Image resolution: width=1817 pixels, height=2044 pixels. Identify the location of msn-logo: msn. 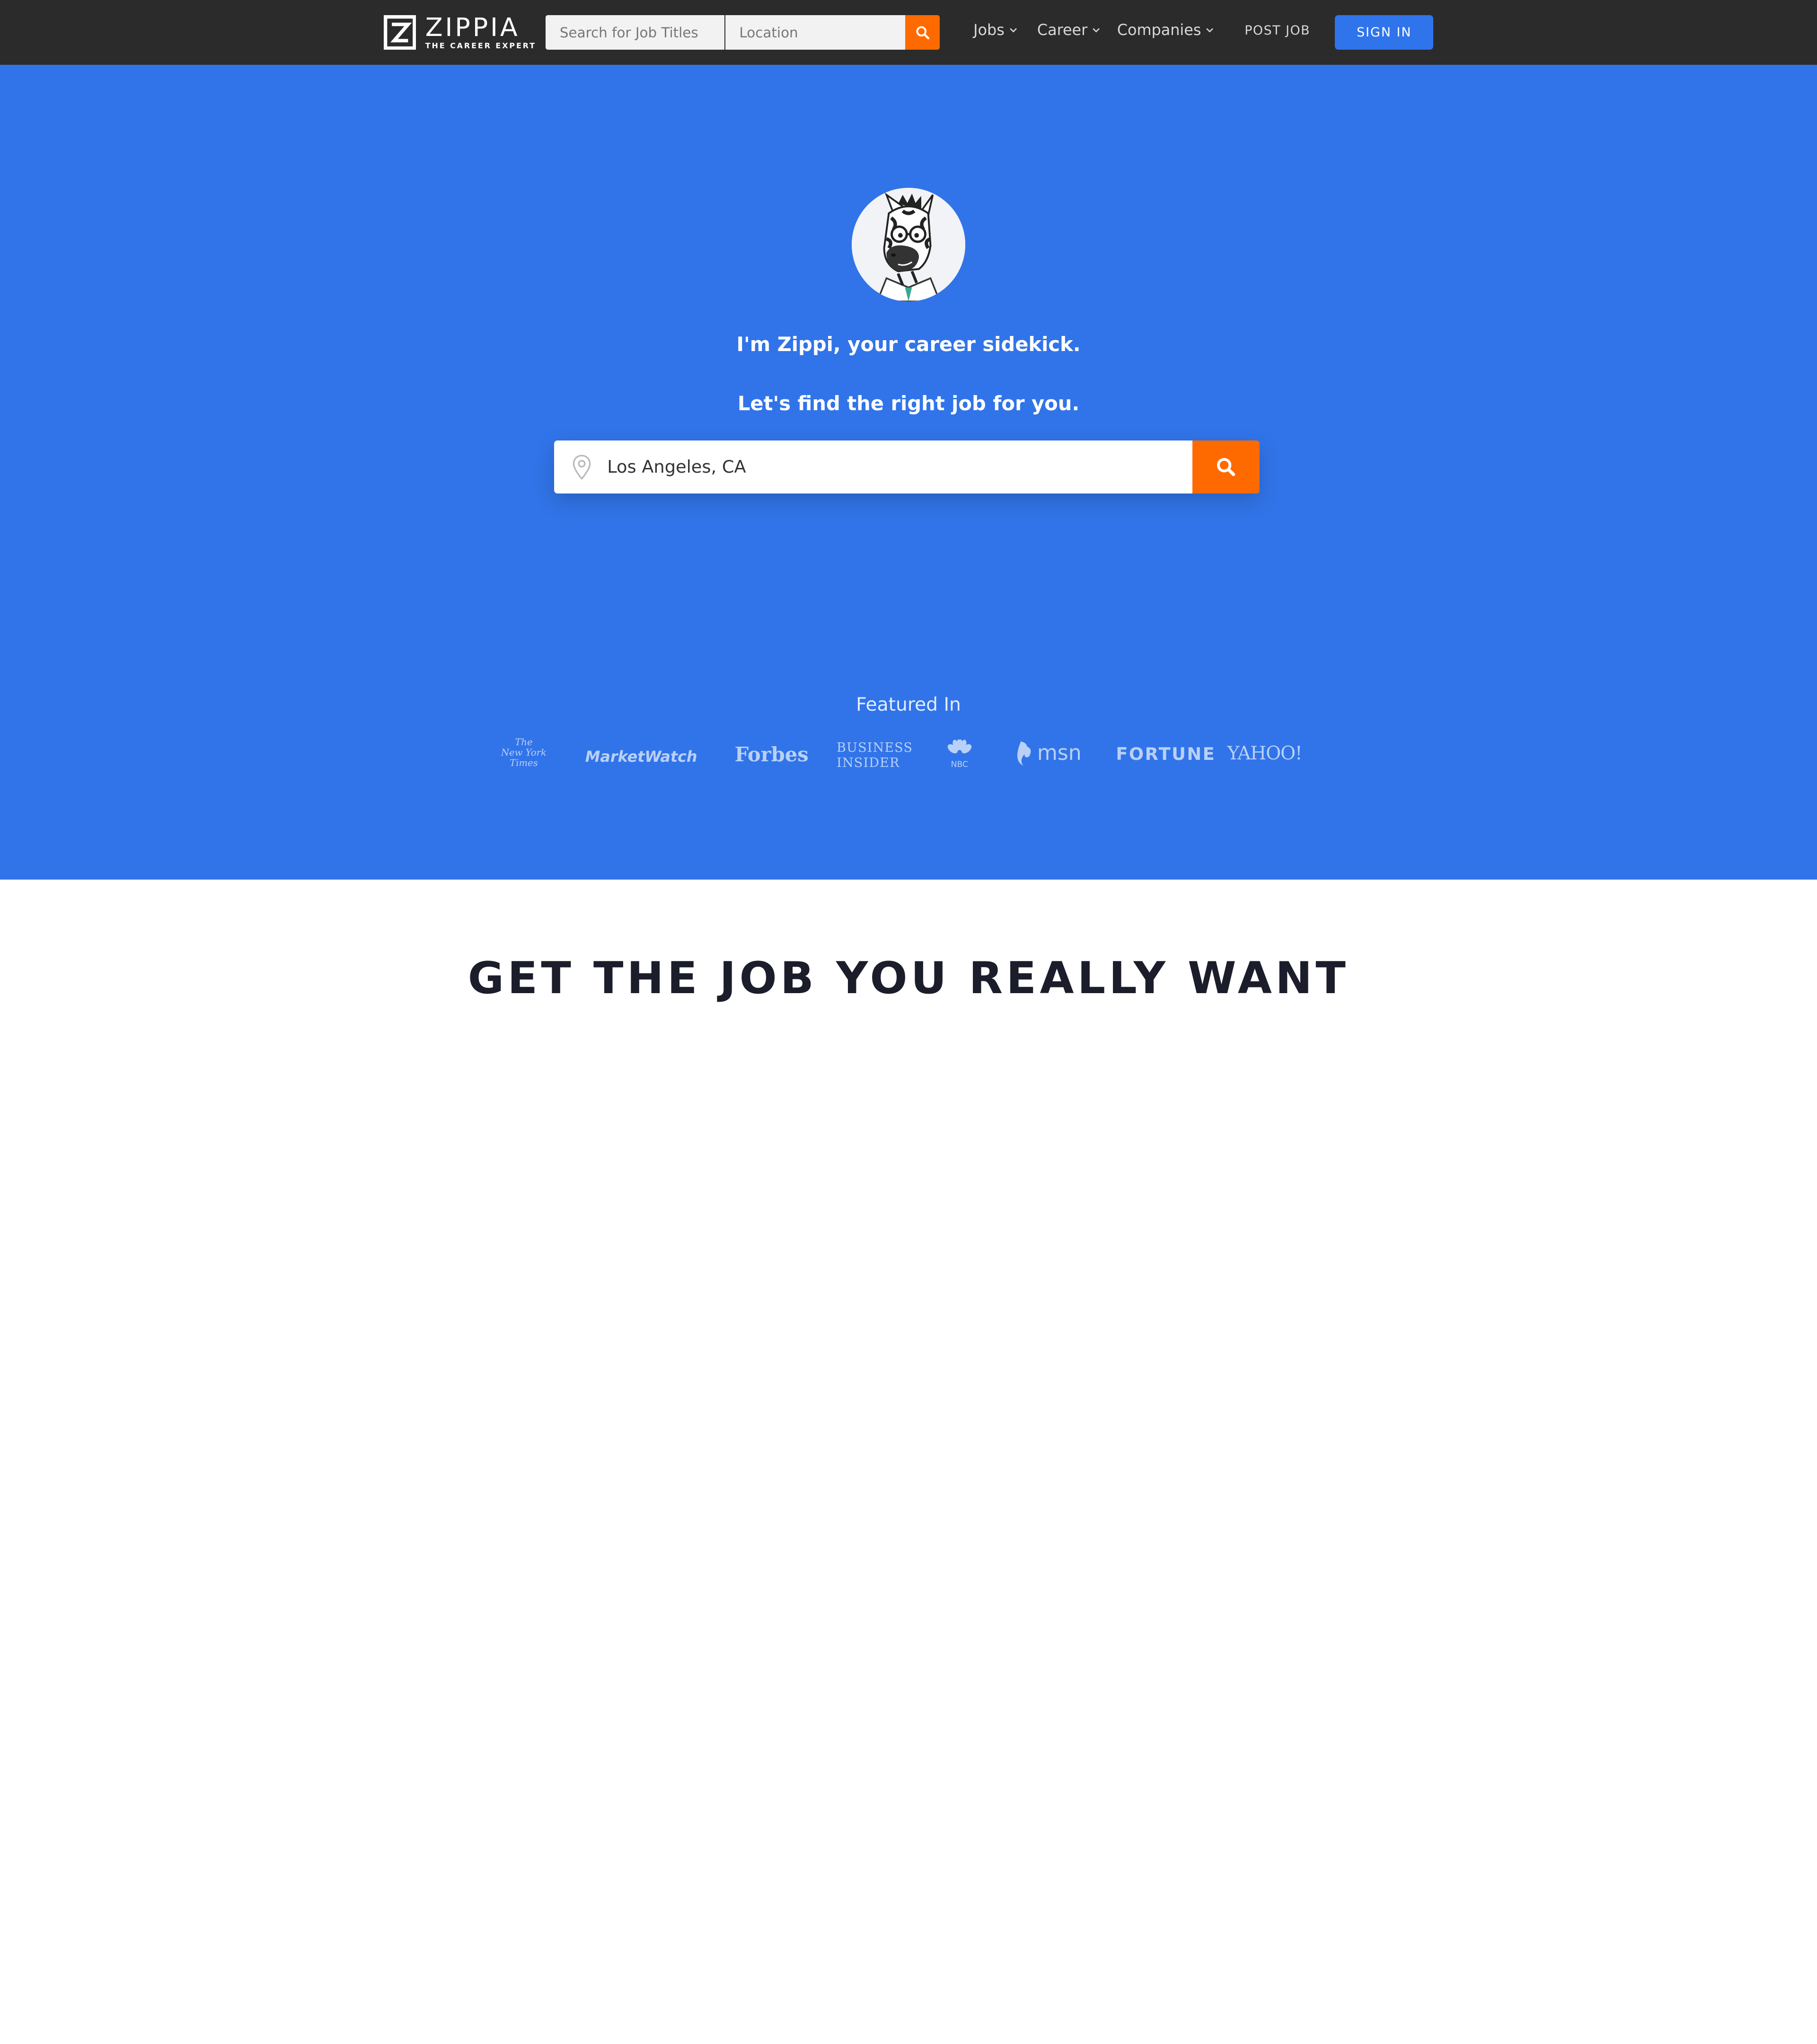
(1048, 753).